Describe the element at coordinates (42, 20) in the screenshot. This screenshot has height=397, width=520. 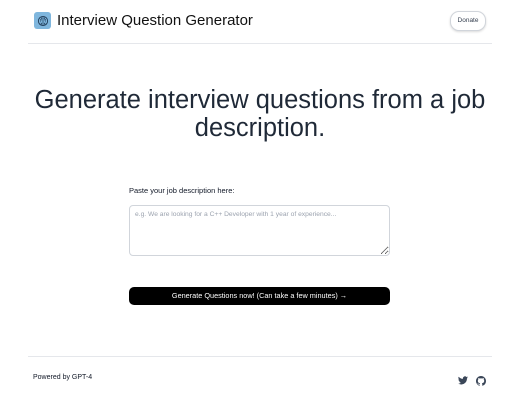
I see `brain-icon` at that location.